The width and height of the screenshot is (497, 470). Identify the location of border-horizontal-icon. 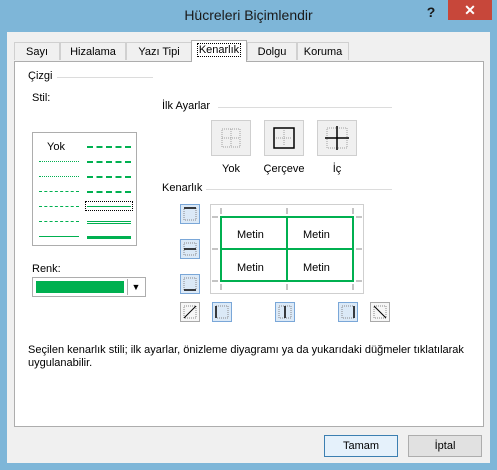
(190, 249).